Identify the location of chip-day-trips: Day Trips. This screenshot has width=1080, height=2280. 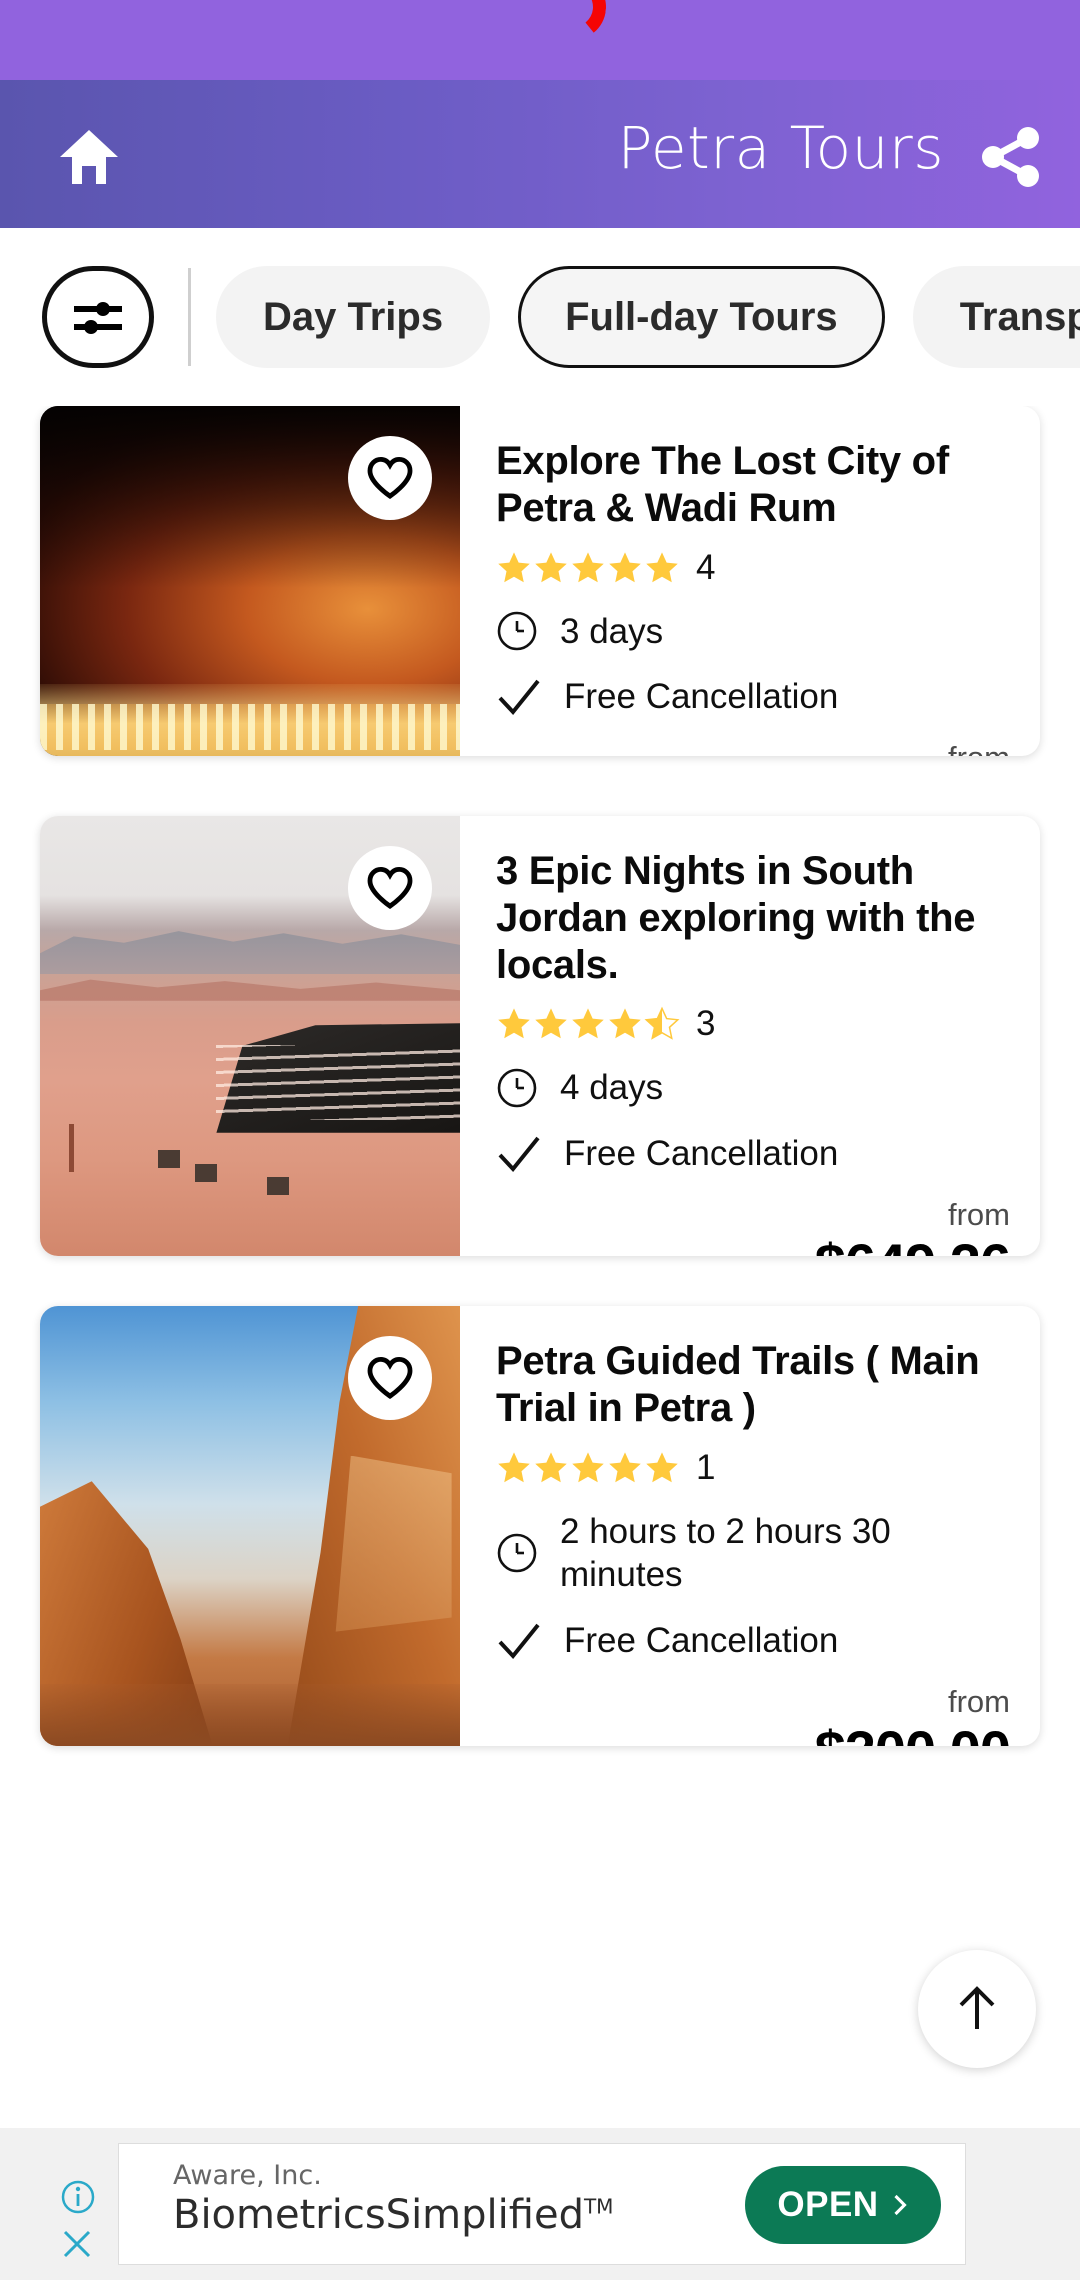
(353, 317).